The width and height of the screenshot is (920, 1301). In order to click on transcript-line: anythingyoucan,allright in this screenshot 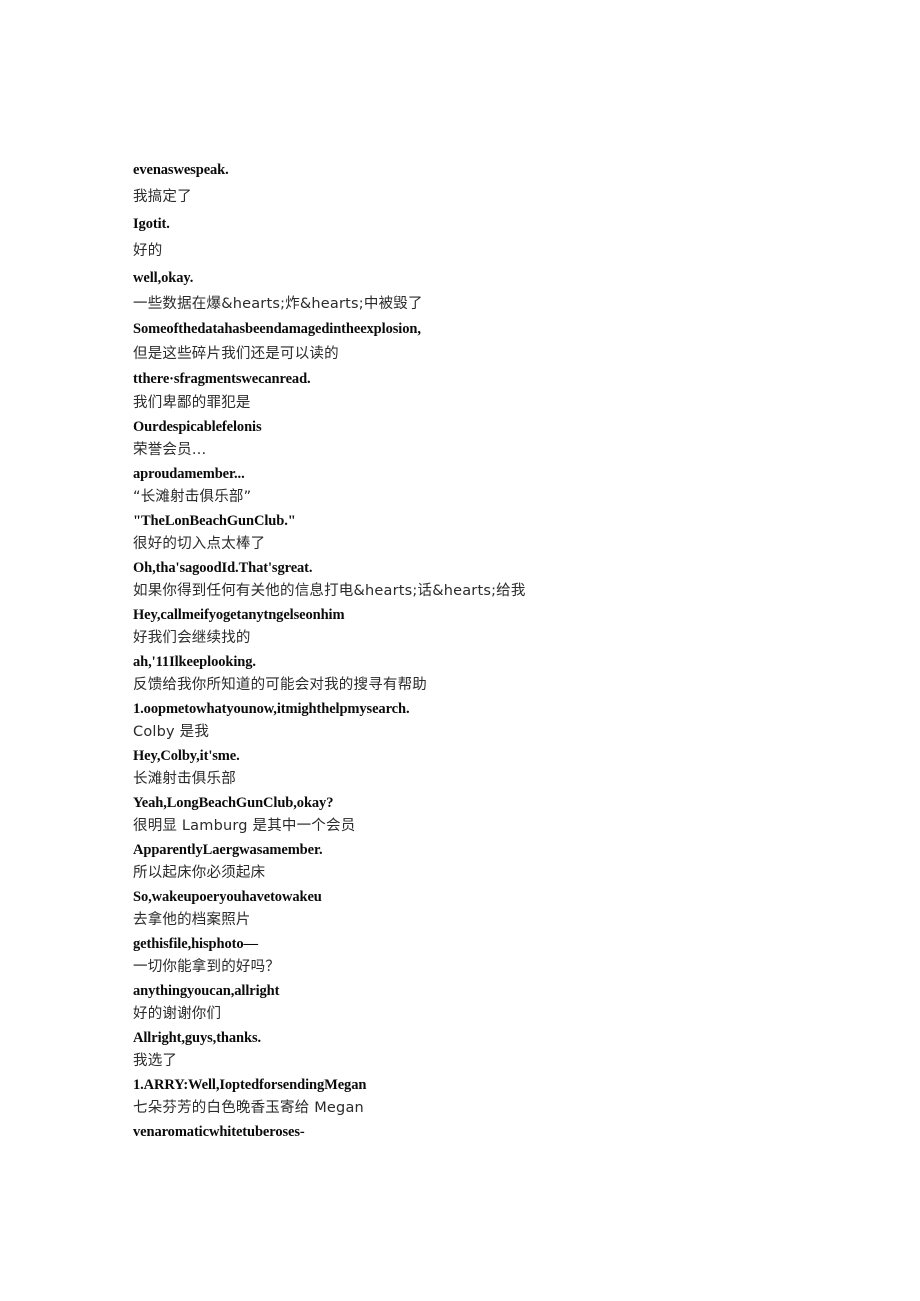, I will do `click(206, 990)`.